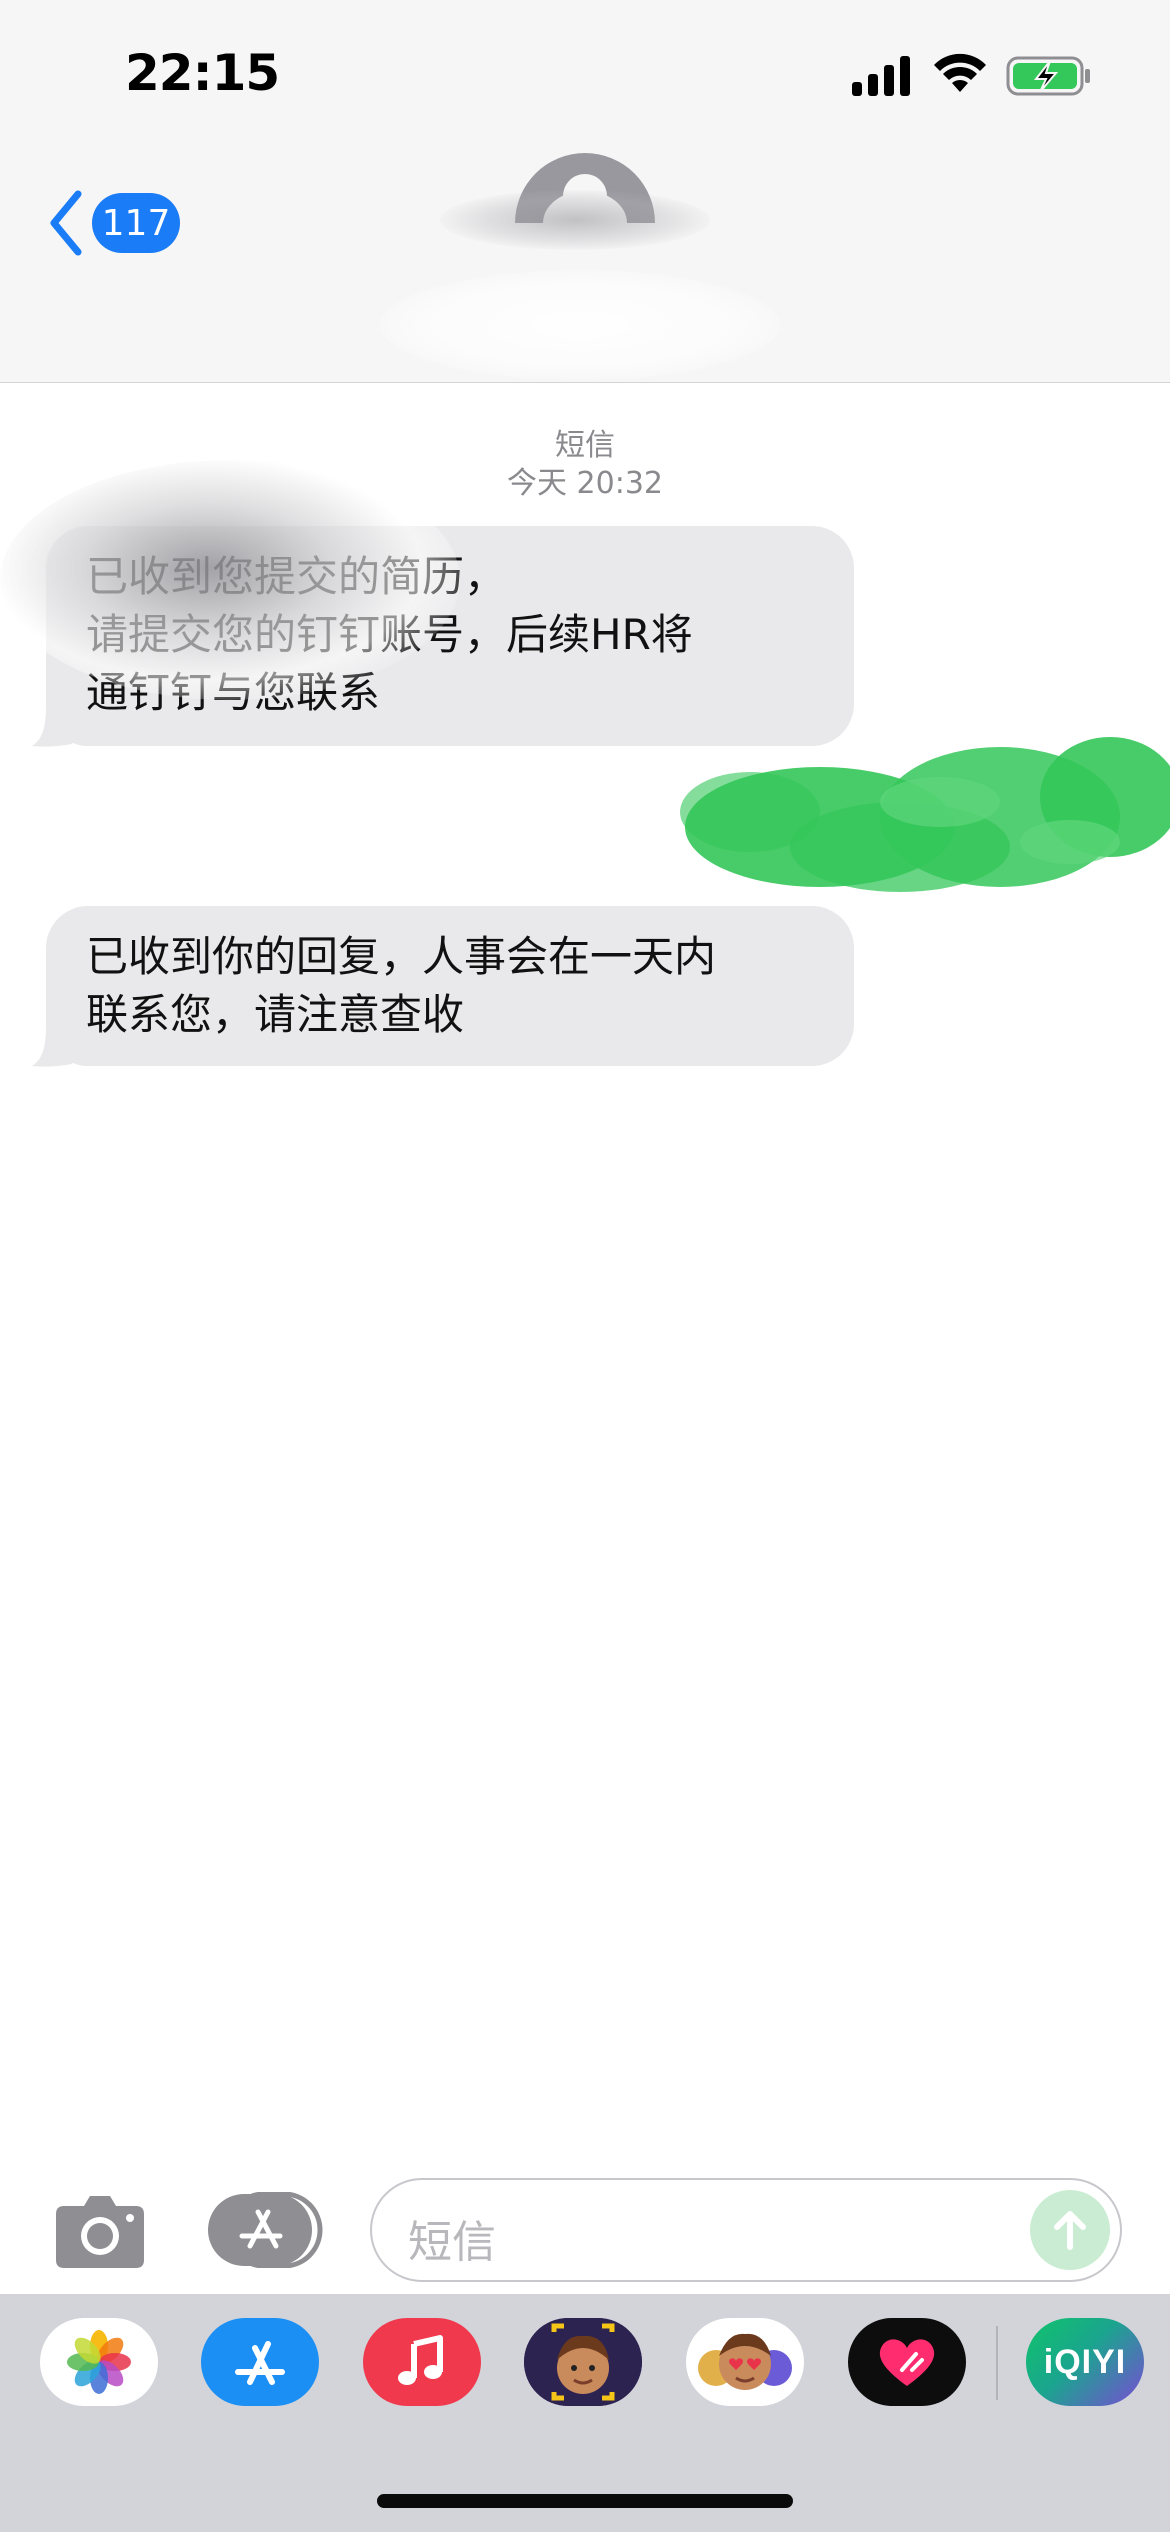 This screenshot has width=1170, height=2532. I want to click on chevron-left-icon, so click(66, 223).